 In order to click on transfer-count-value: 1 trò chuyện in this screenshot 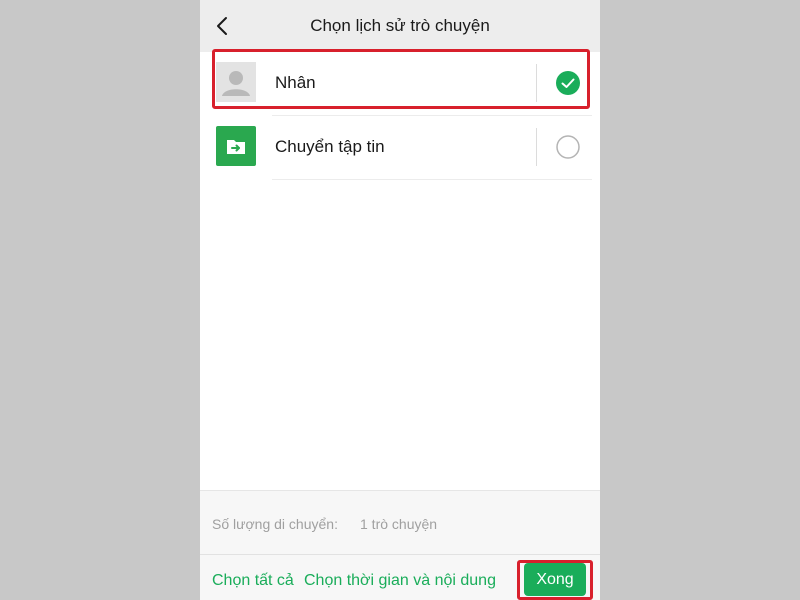, I will do `click(399, 524)`.